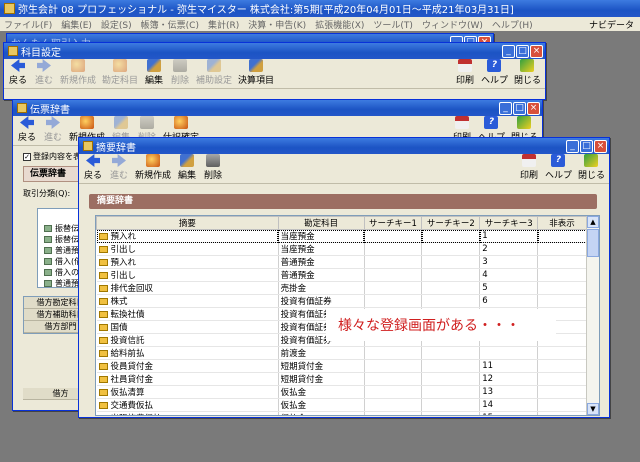 The image size is (640, 462). What do you see at coordinates (321, 249) in the screenshot?
I see `kamoku-cell: 当座預金` at bounding box center [321, 249].